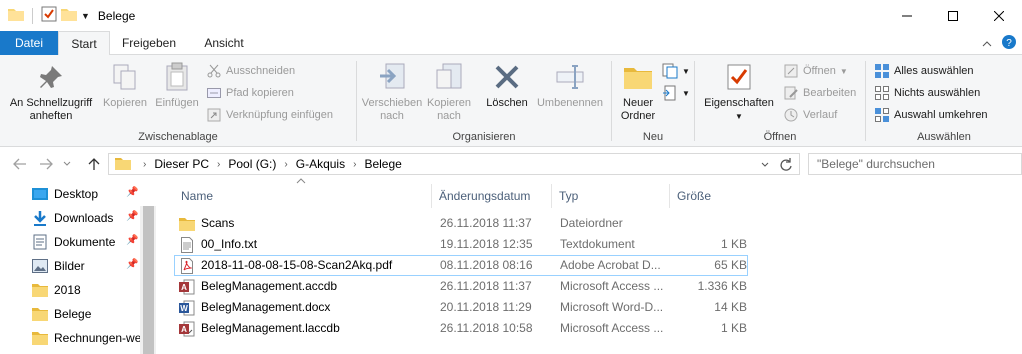  I want to click on group-label-organize: Organisieren, so click(484, 137).